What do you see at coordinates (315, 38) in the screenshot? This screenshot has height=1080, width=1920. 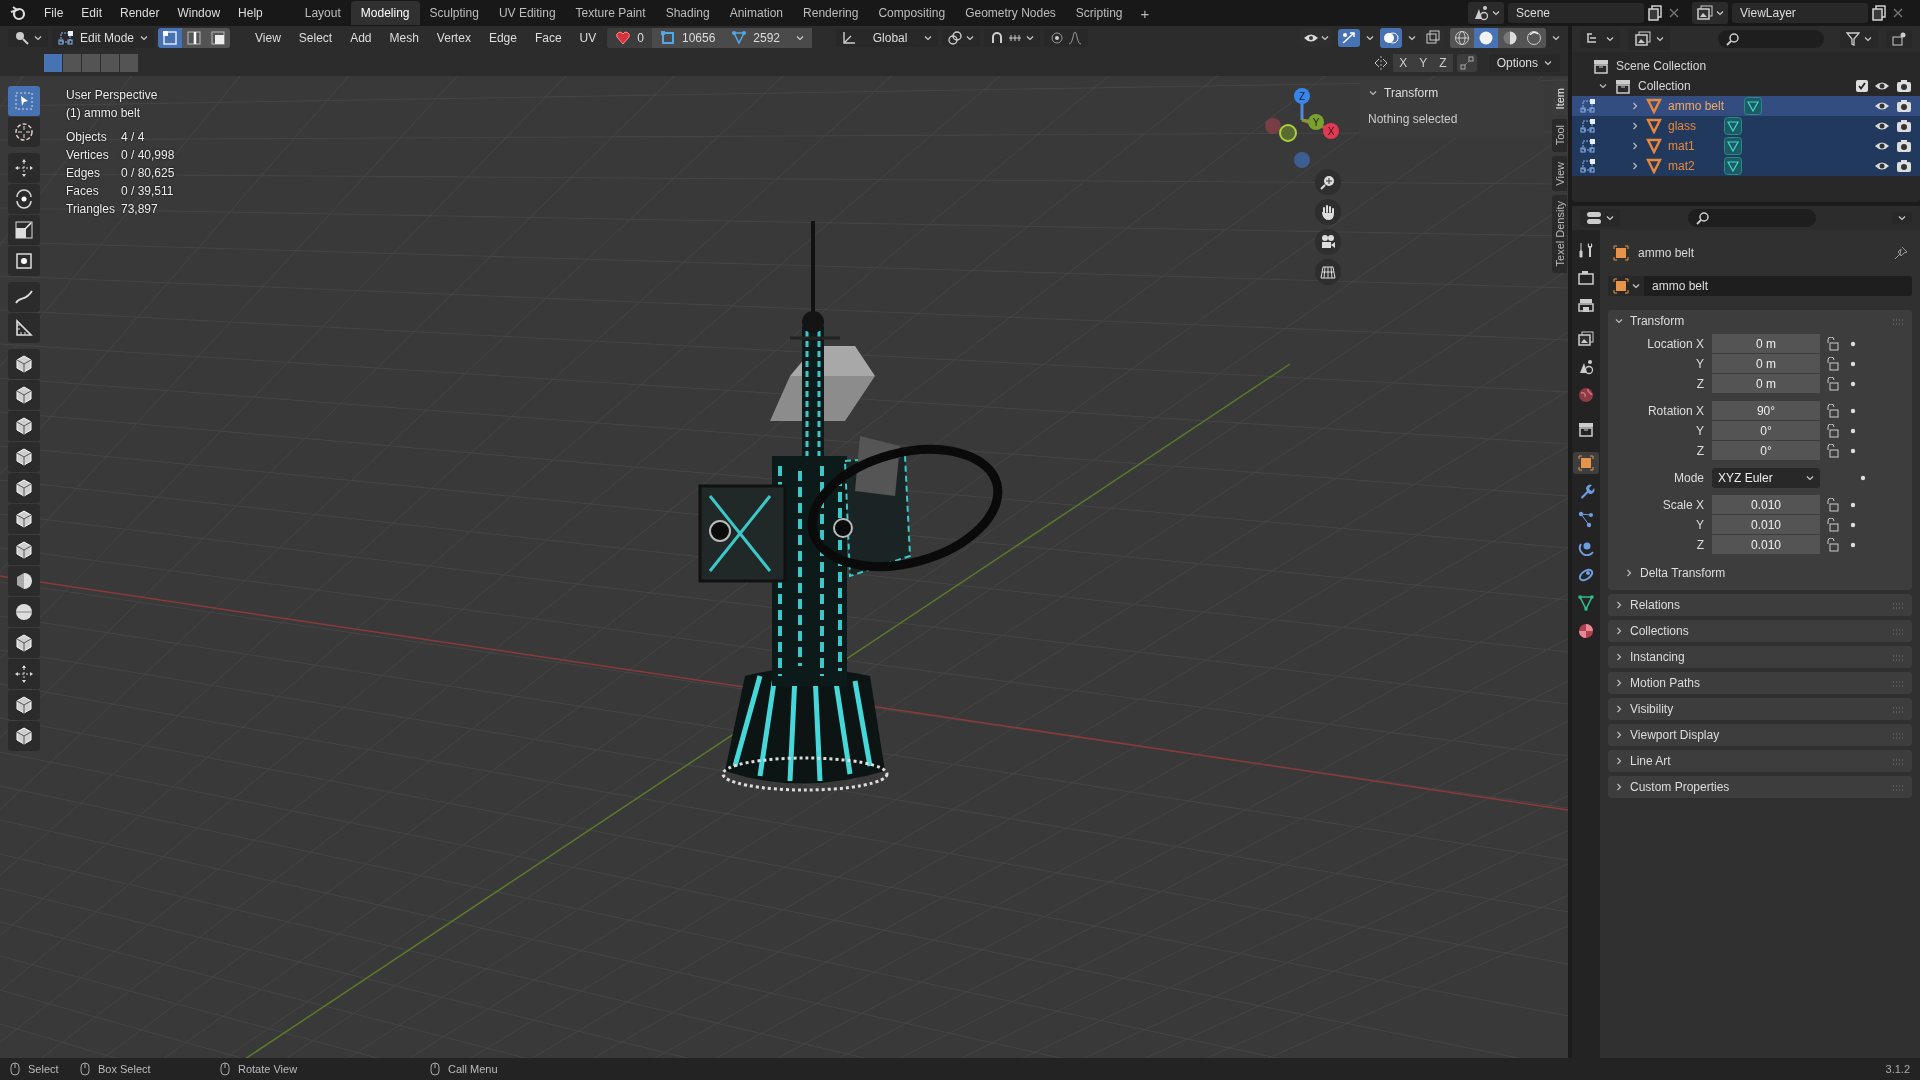 I see `menu-item: Select` at bounding box center [315, 38].